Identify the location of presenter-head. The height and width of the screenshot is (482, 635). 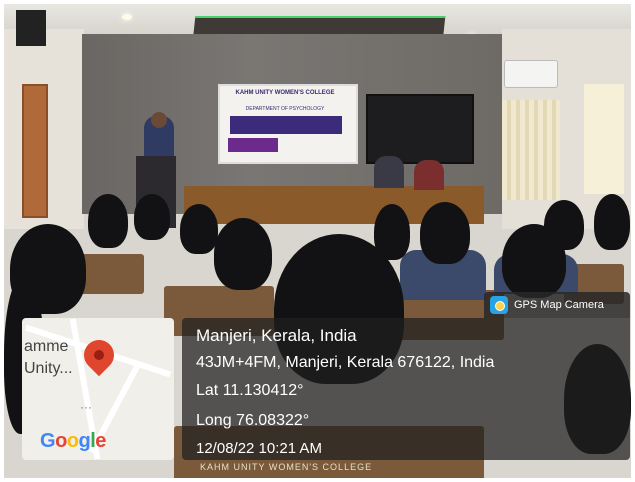
(159, 120).